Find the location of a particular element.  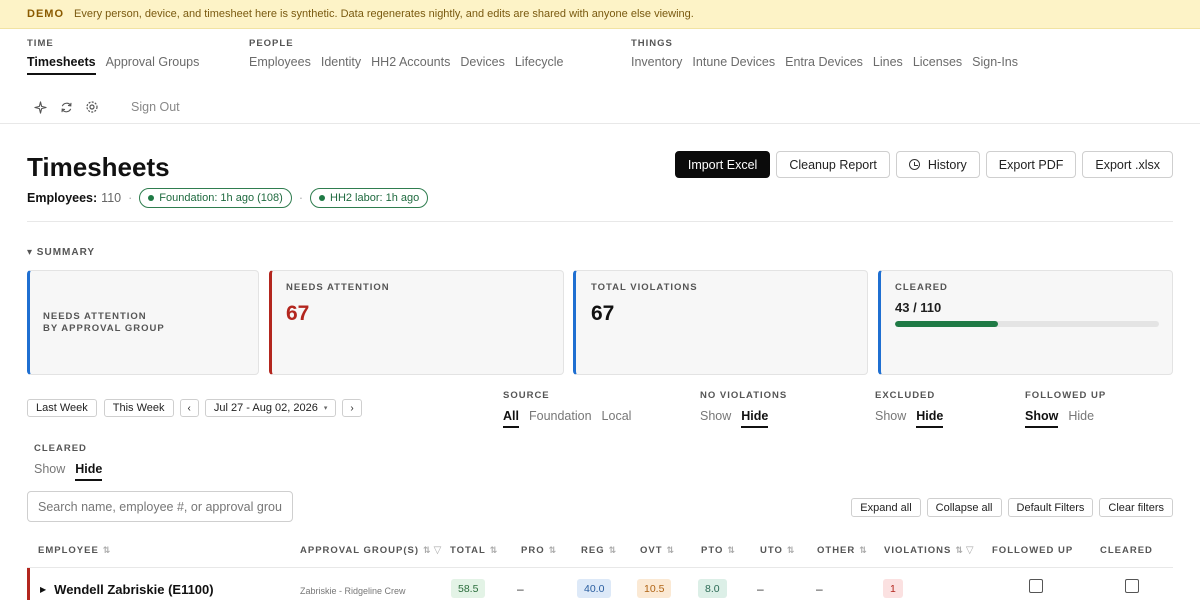

sparkle-icon is located at coordinates (40, 107).